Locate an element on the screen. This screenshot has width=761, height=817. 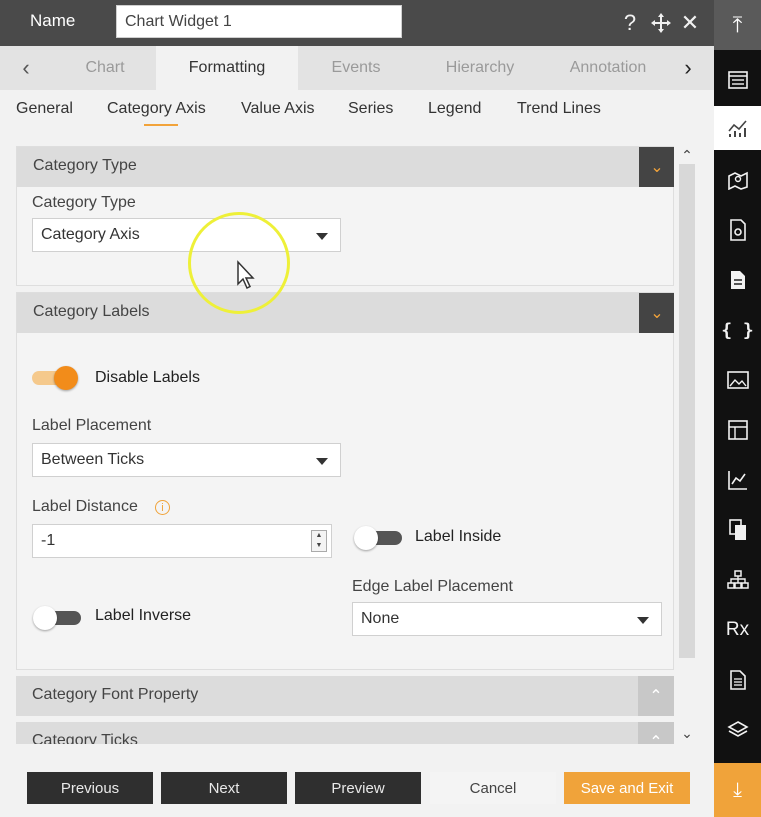
section-title: Category Labels is located at coordinates (91, 311).